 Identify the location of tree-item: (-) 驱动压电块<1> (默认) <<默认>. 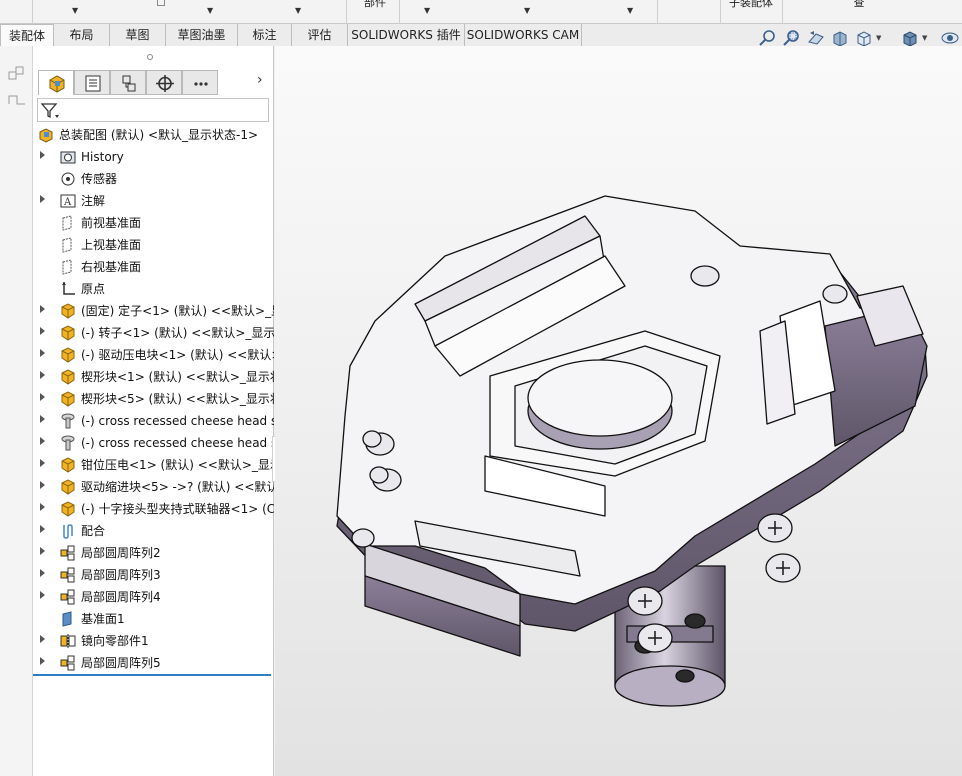
(153, 355).